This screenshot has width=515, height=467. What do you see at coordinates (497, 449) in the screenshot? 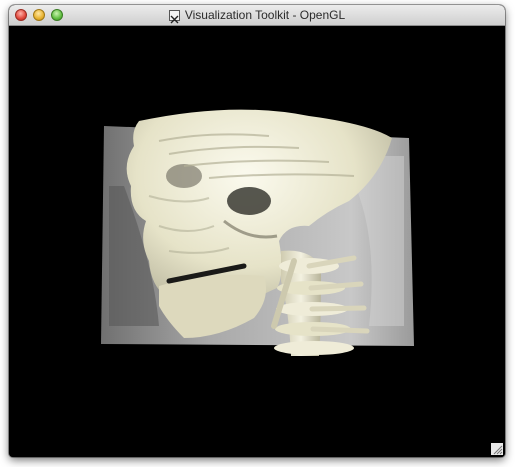
I see `resize-grip-icon` at bounding box center [497, 449].